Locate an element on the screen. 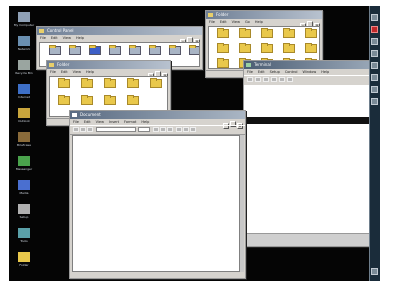 Image resolution: width=393 pixels, height=291 pixels. bold-icon is located at coordinates (156, 129).